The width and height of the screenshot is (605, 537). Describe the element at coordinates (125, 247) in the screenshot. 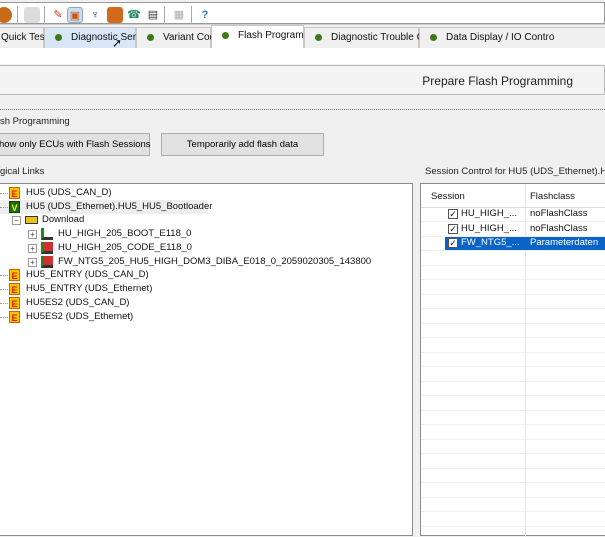

I see `tree-item-label: HU_HIGH_205_CODE_E118_0` at that location.